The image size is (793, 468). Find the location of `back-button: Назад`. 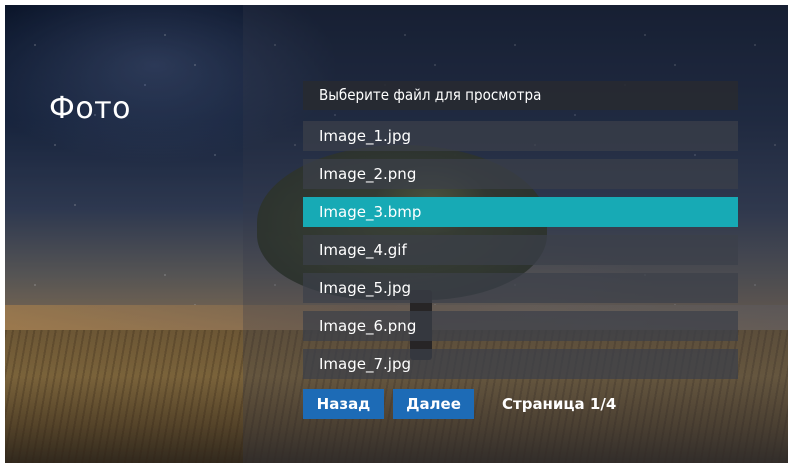

back-button: Назад is located at coordinates (343, 404).